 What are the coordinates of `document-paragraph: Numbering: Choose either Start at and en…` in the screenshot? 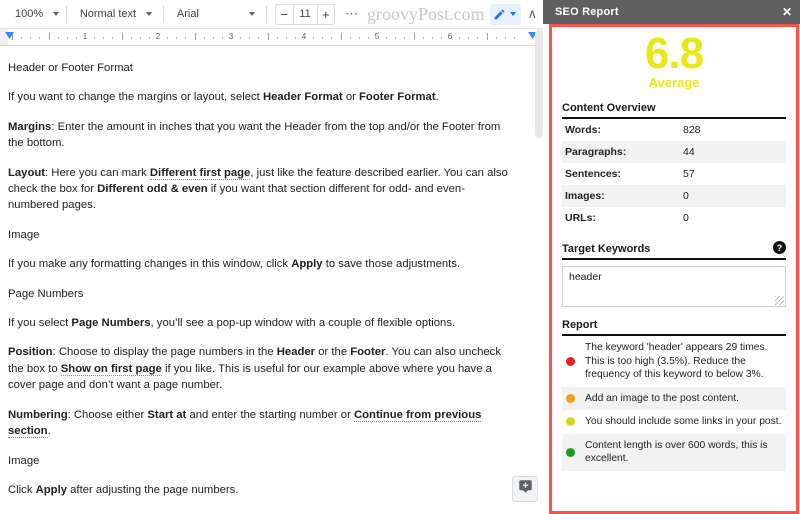 It's located at (245, 423).